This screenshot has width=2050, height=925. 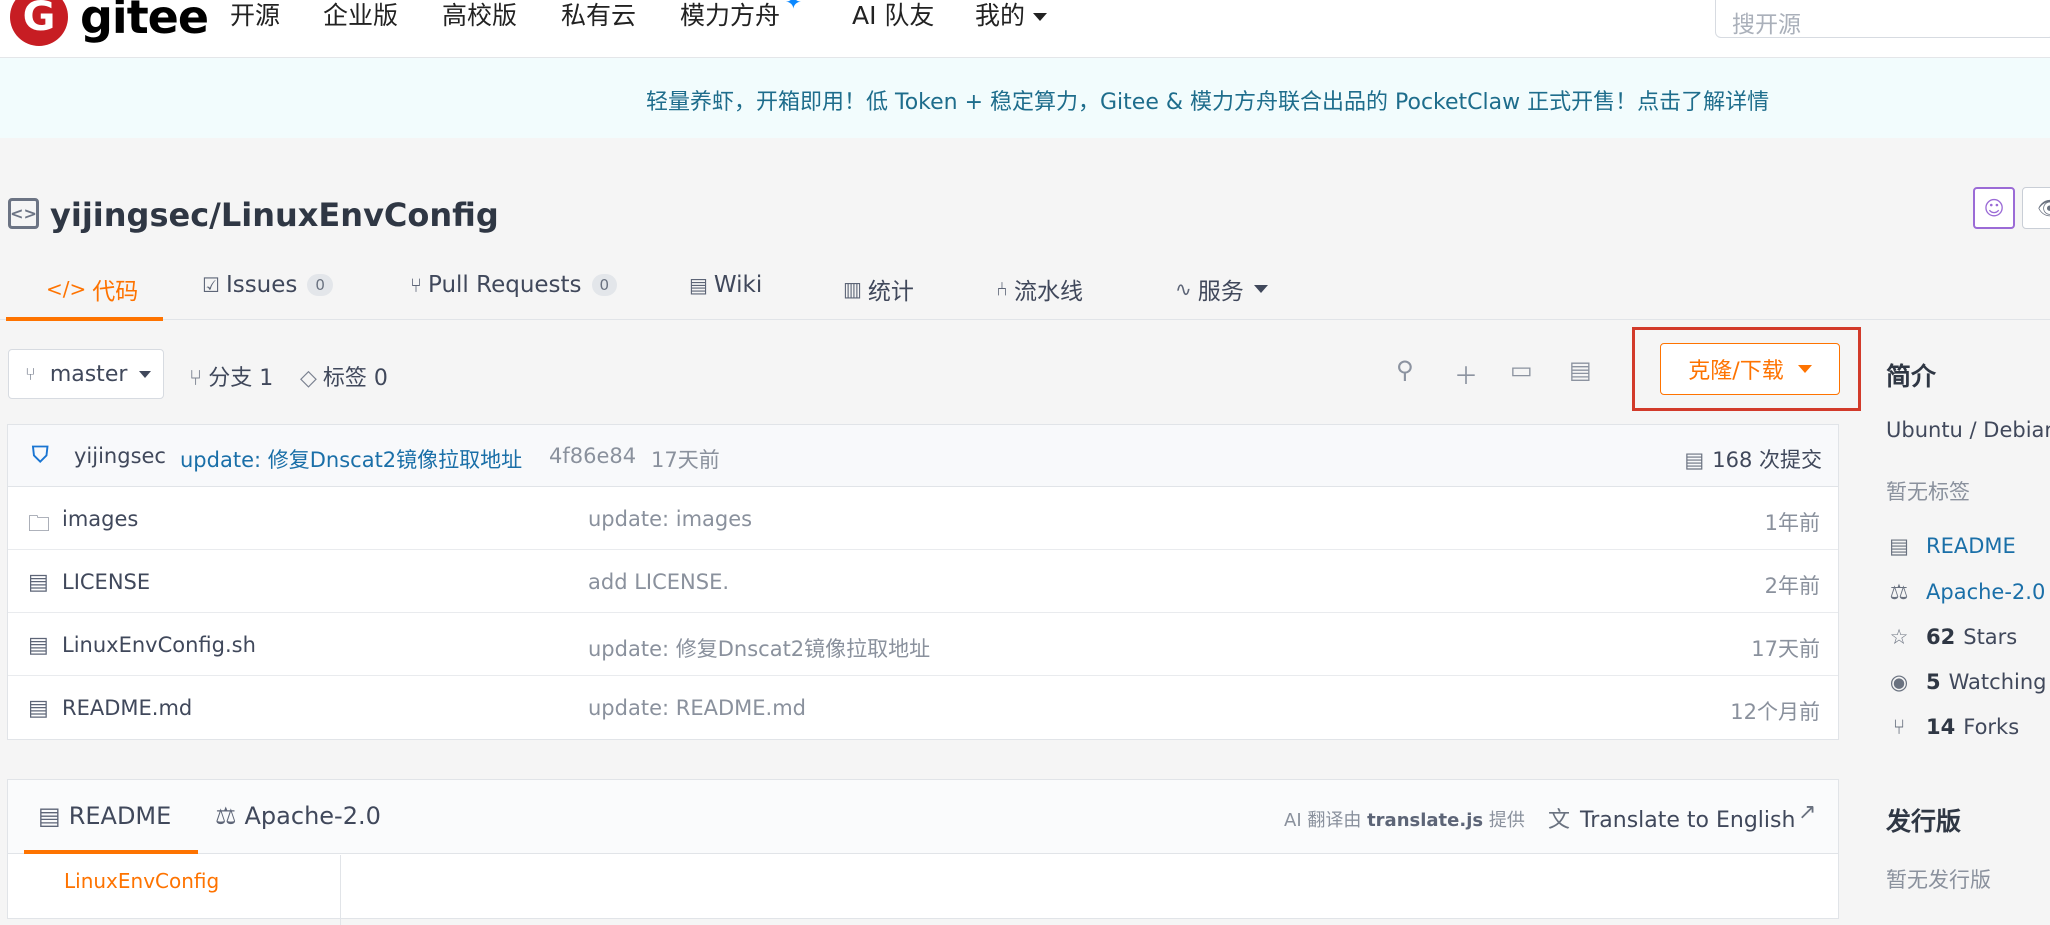 I want to click on branch-name: master, so click(x=88, y=374).